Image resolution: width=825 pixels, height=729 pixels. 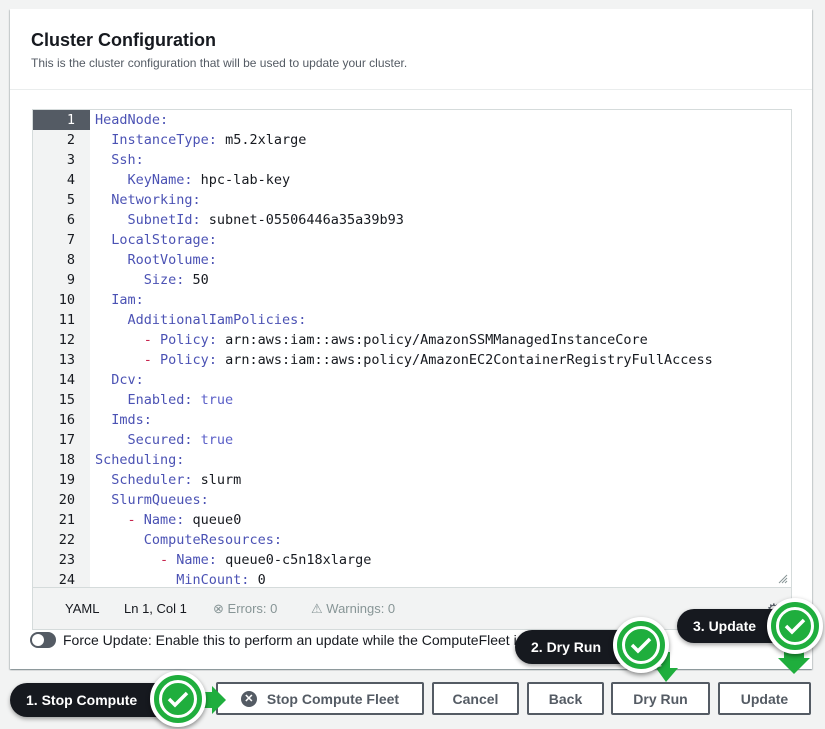 I want to click on code-line: 24 MinCount: 0, so click(x=412, y=579).